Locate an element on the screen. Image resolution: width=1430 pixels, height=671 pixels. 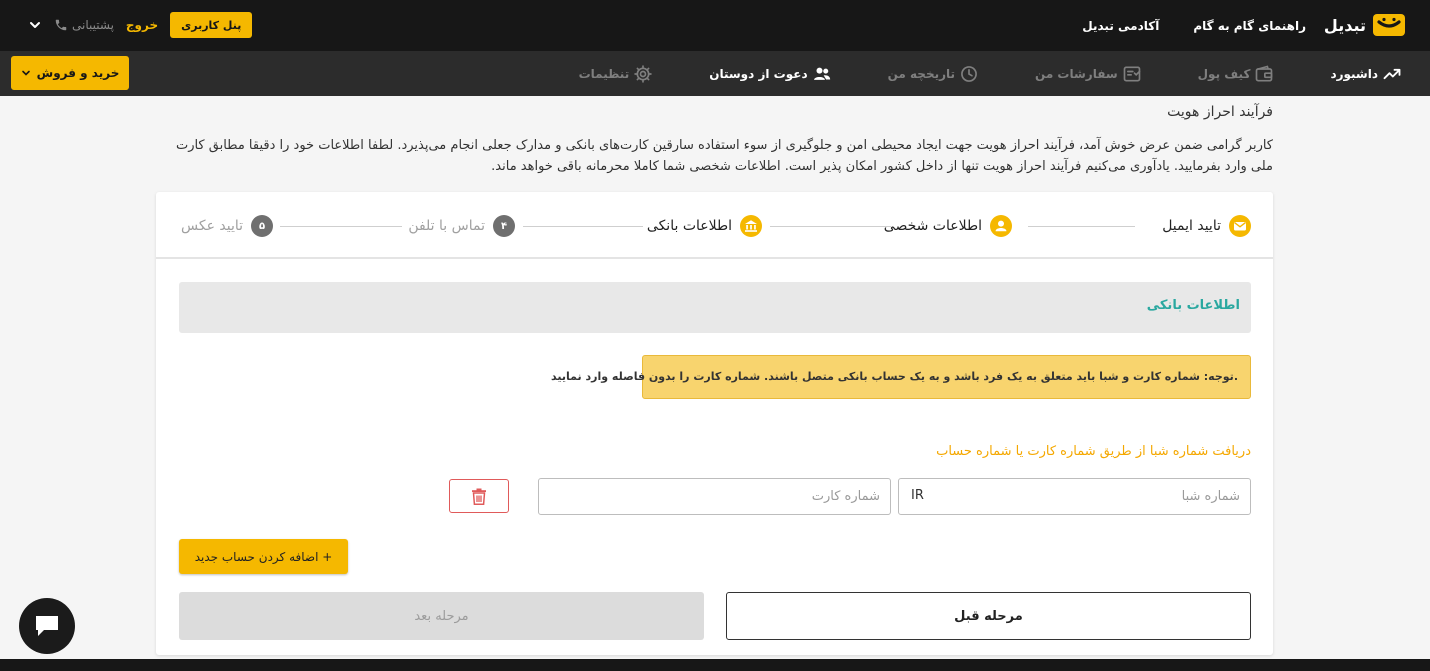
top-link-academy: آکادمی تبدیل is located at coordinates (1120, 26).